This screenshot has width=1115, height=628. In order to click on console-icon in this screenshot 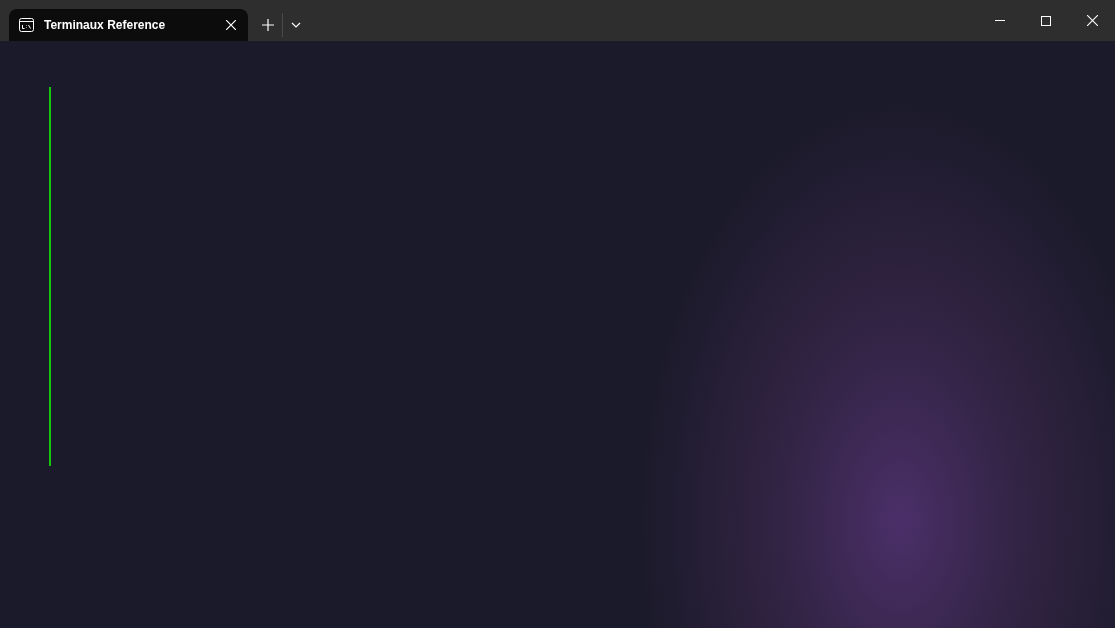, I will do `click(26, 25)`.